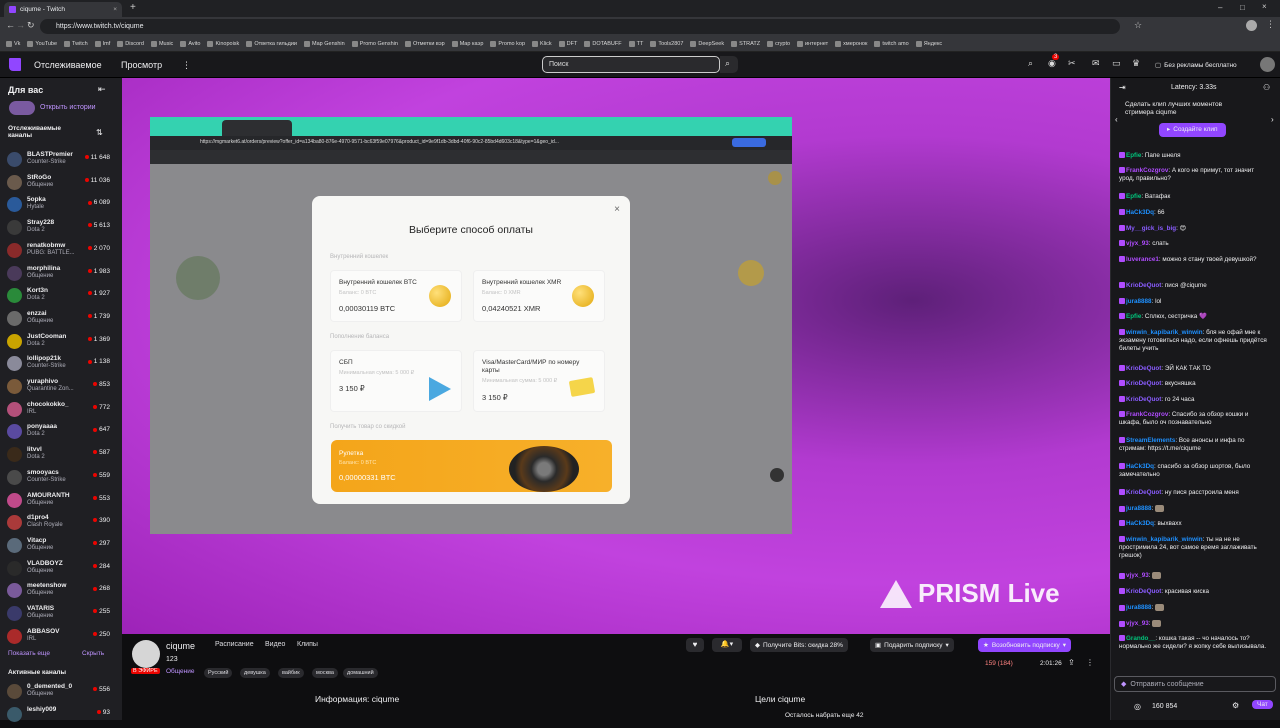  What do you see at coordinates (31, 25) in the screenshot?
I see `reload-icon: ↻` at bounding box center [31, 25].